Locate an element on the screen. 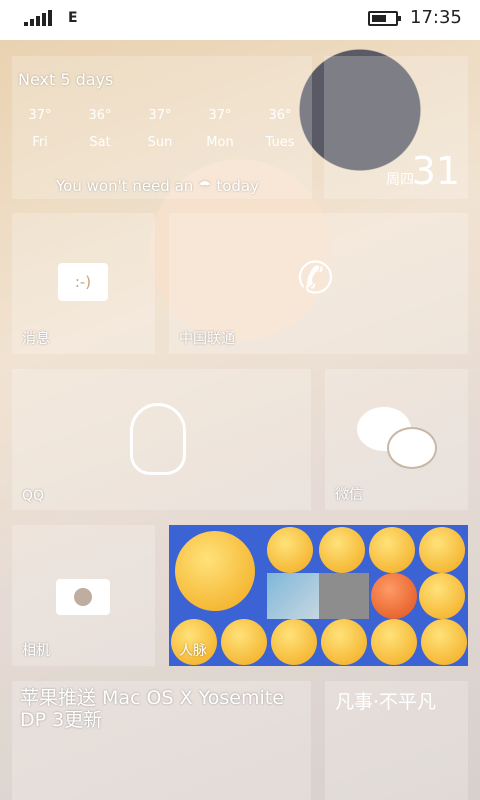 Image resolution: width=480 pixels, height=800 pixels. qq-tile: QQ is located at coordinates (161, 439).